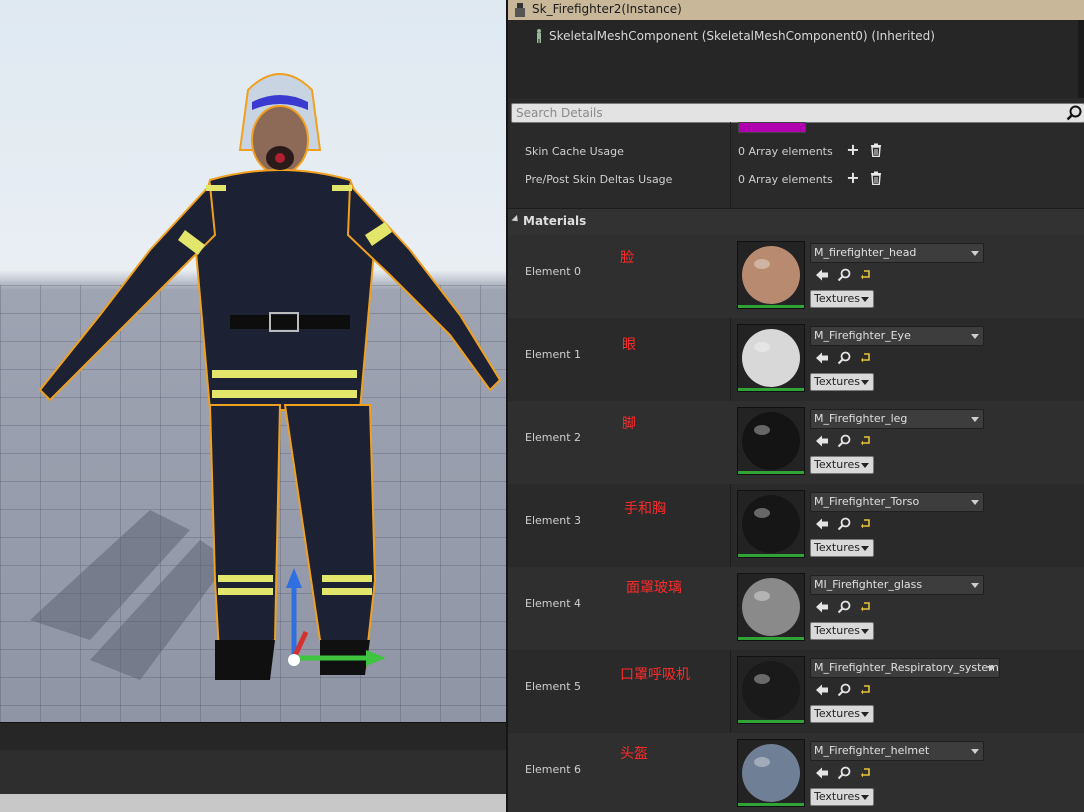 This screenshot has height=812, width=1084. I want to click on color-swatch, so click(772, 127).